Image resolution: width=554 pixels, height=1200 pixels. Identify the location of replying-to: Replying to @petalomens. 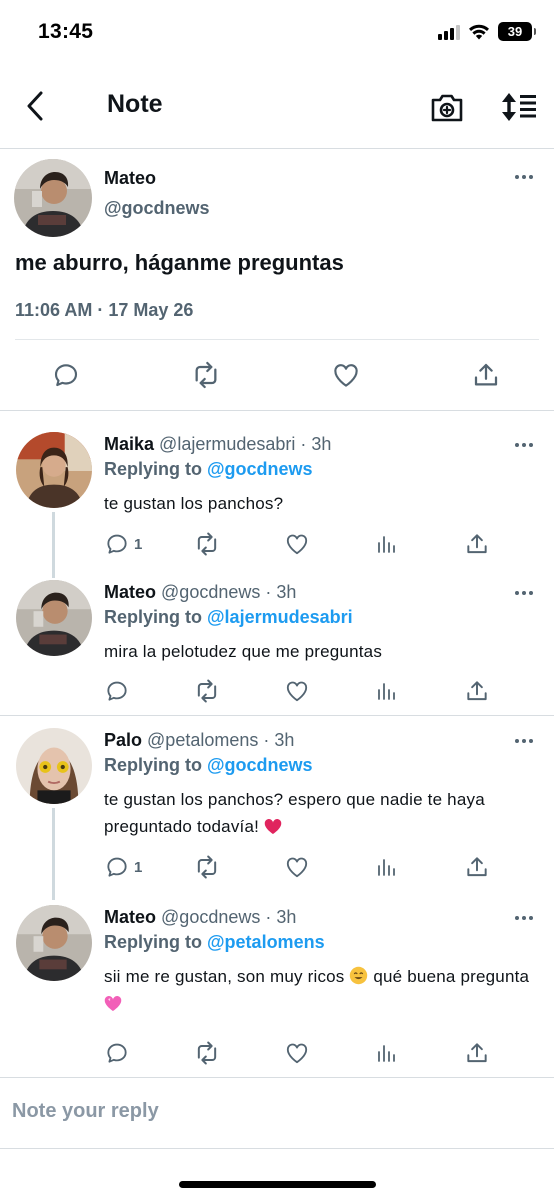
(214, 942).